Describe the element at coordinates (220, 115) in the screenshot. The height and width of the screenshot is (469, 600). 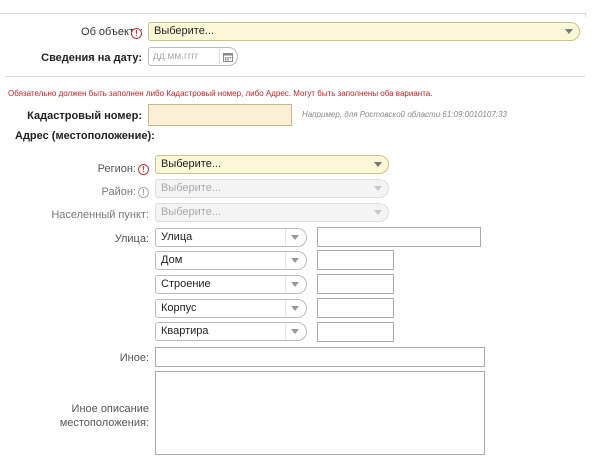
I see `cadastral-input` at that location.